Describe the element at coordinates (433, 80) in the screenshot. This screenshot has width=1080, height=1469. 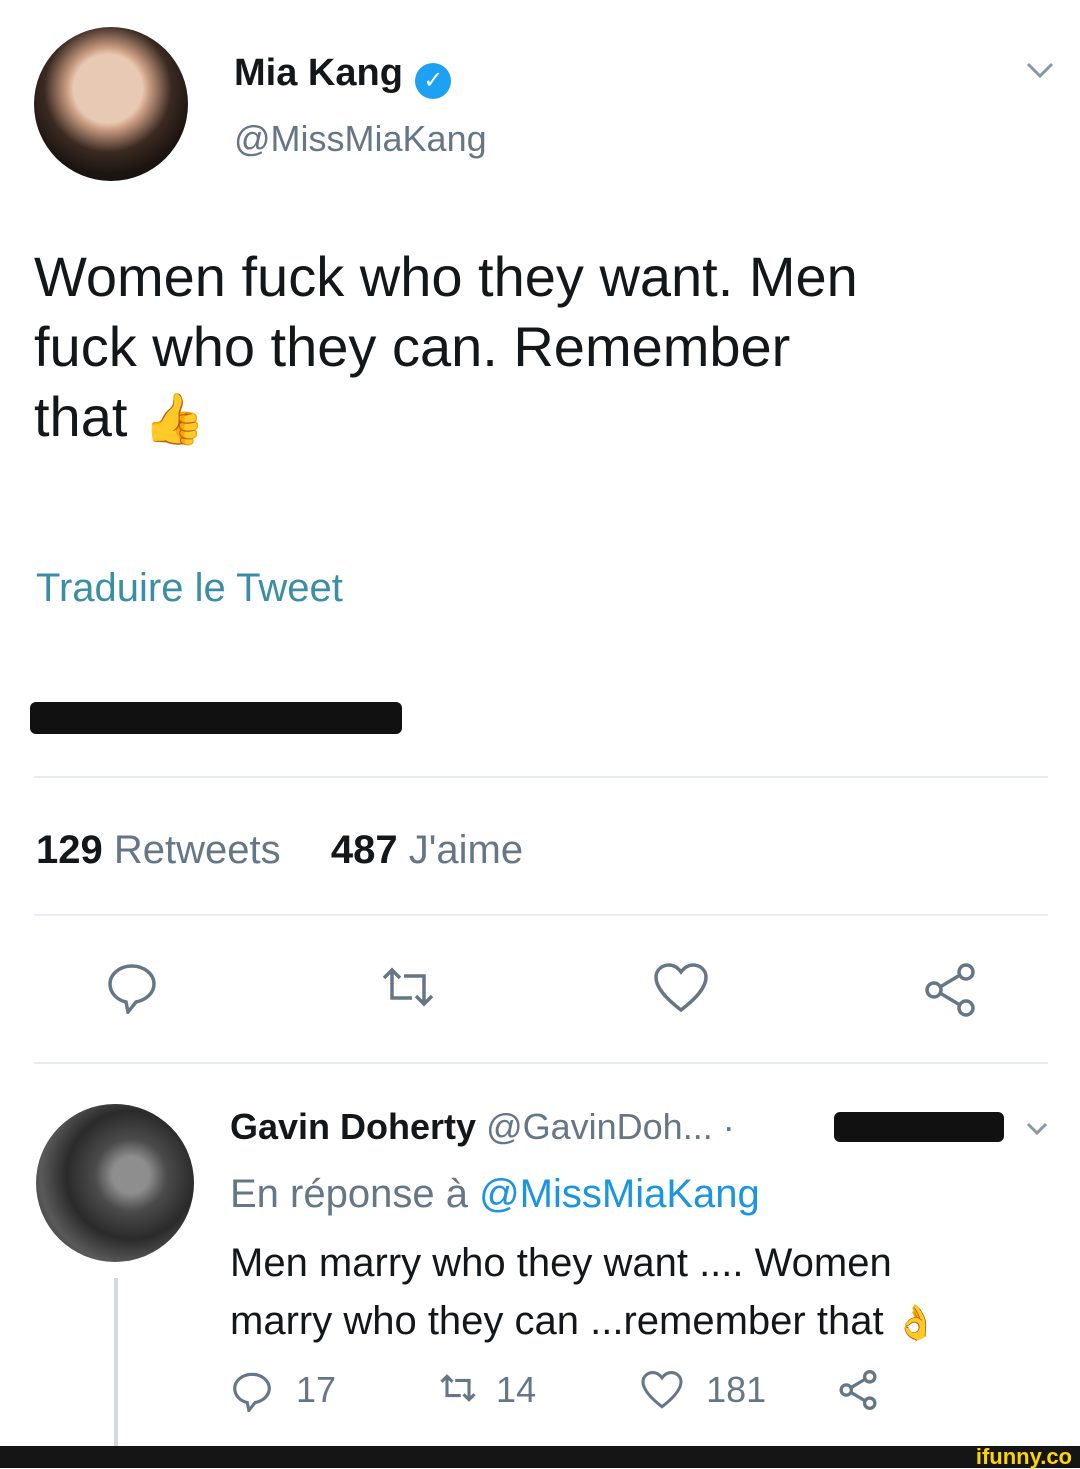
I see `verified-badge-icon: ✓` at that location.